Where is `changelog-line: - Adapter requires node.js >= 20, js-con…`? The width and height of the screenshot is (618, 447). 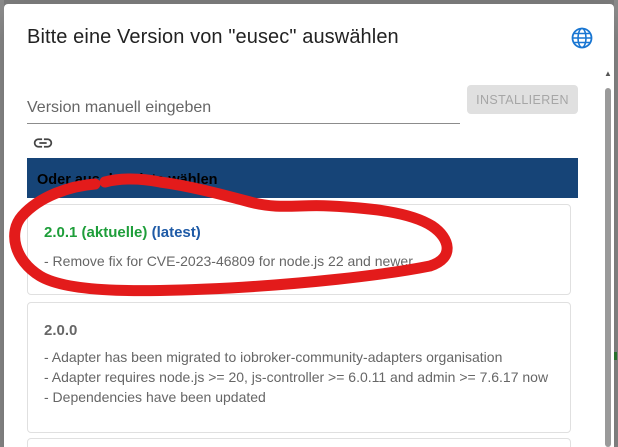
changelog-line: - Adapter requires node.js >= 20, js-con… is located at coordinates (296, 377).